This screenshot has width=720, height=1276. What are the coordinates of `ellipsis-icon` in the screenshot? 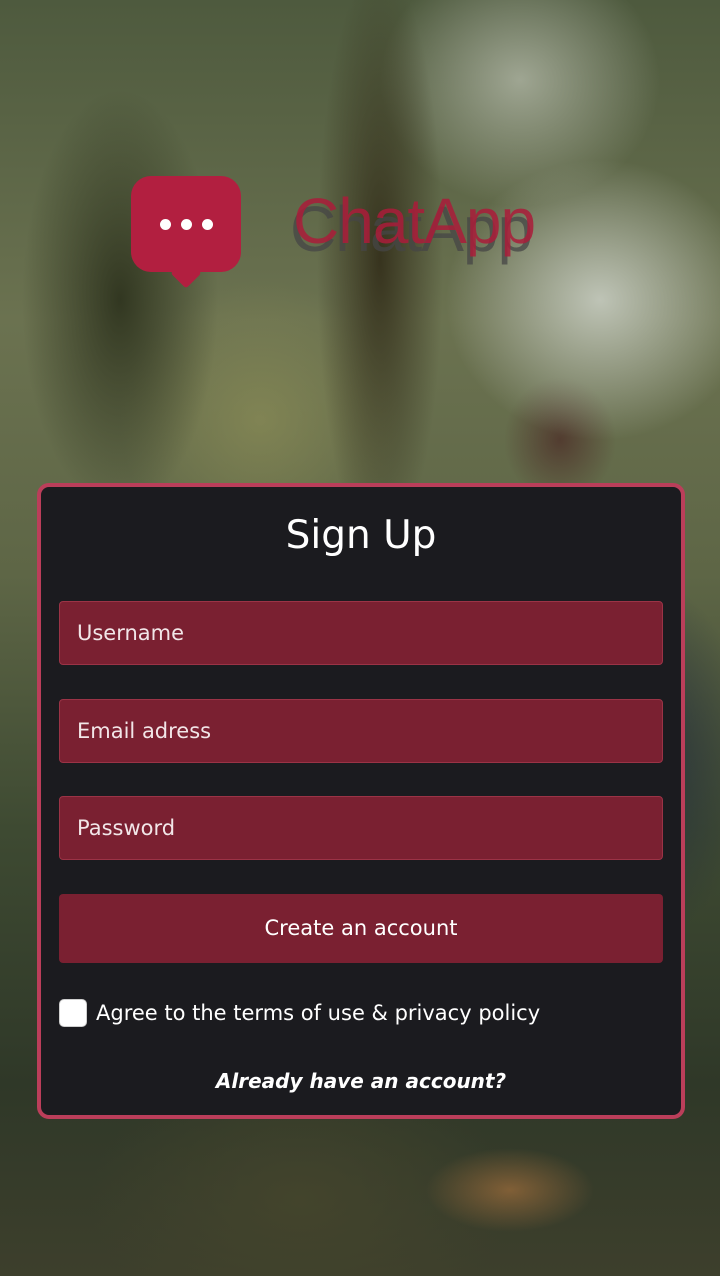 It's located at (186, 224).